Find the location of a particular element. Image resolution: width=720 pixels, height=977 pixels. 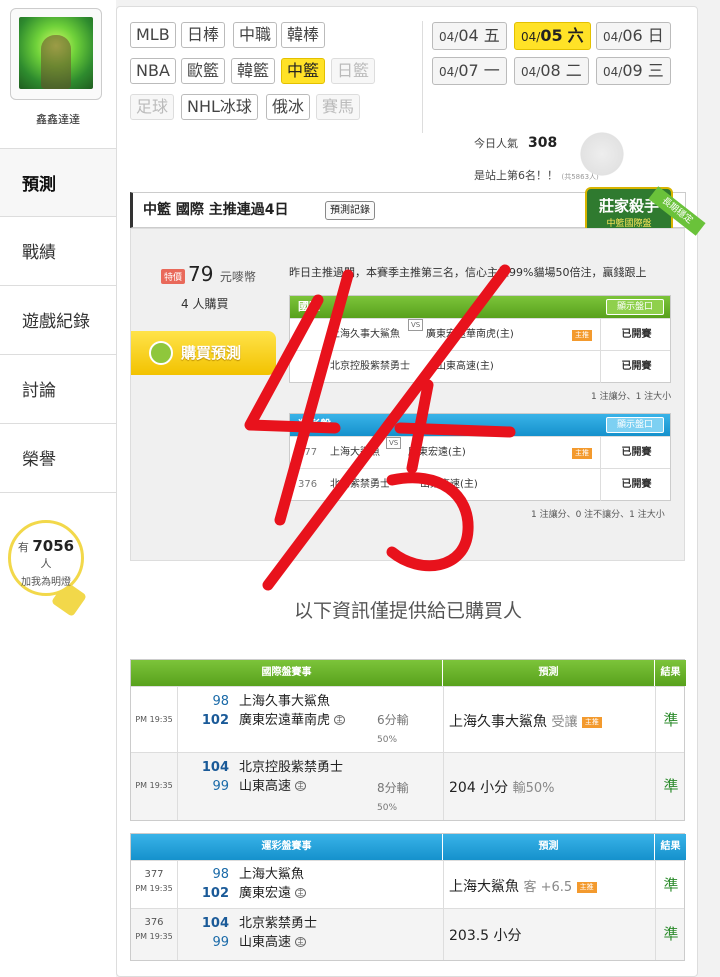

spread-value: 6分輸 is located at coordinates (393, 720).